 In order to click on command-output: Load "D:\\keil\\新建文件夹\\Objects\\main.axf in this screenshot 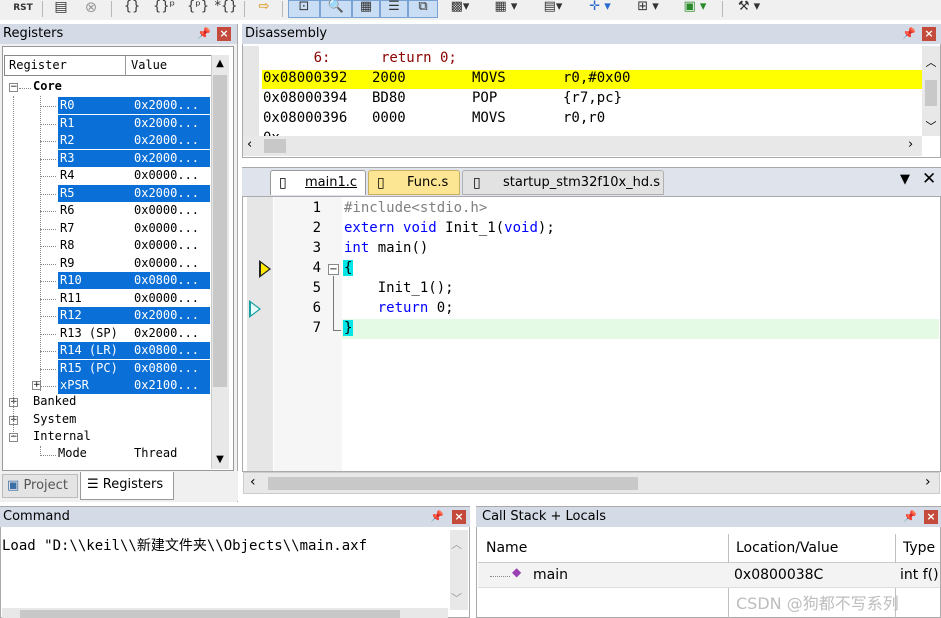, I will do `click(226, 545)`.